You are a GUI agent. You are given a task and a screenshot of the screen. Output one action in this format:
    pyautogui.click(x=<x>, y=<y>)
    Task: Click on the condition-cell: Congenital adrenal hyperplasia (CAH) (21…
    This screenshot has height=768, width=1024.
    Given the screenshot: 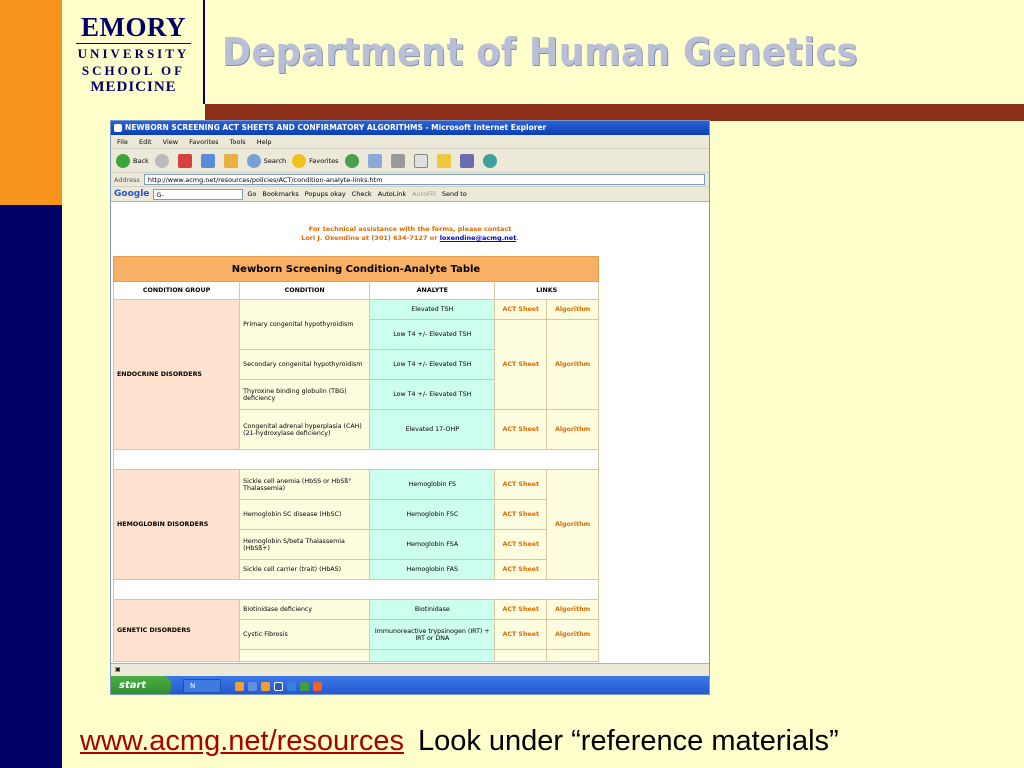 What is the action you would take?
    pyautogui.click(x=305, y=429)
    